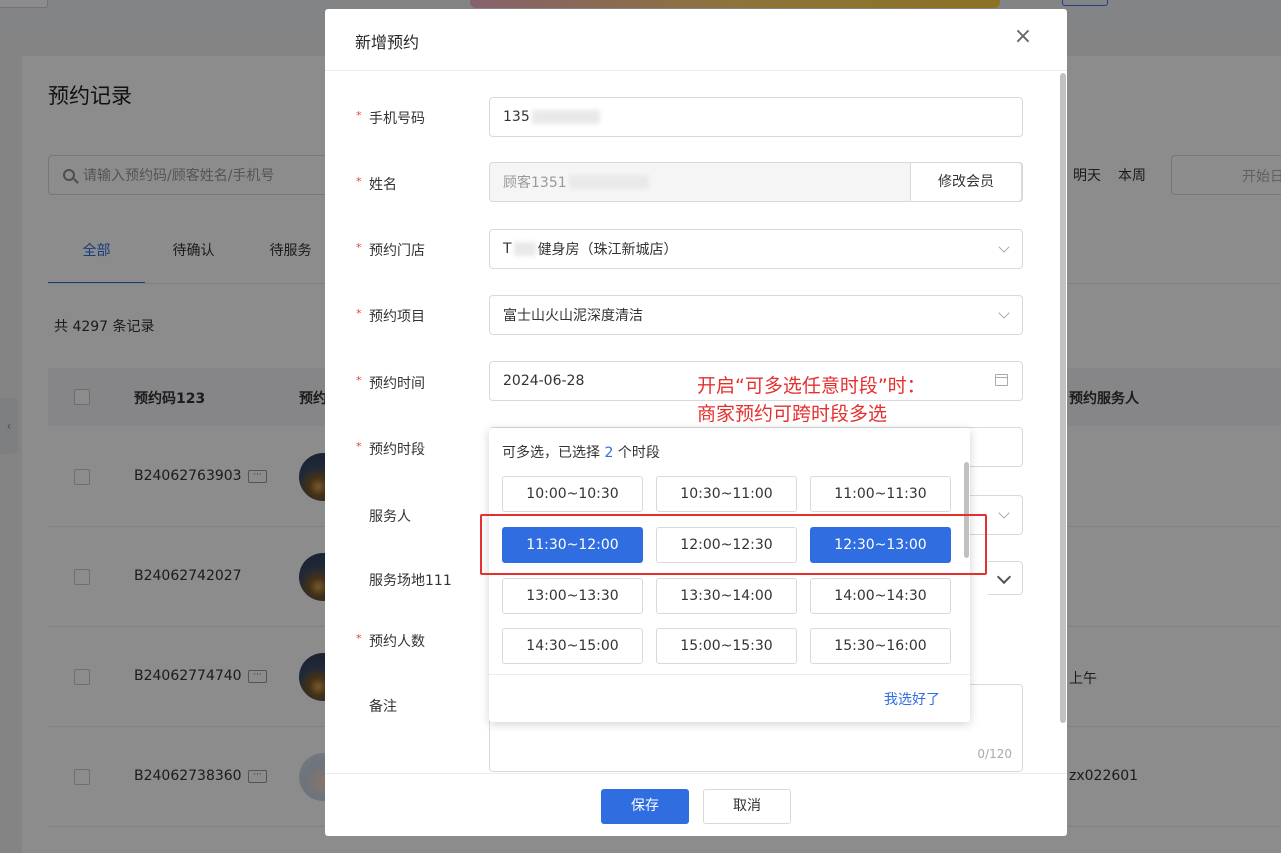  What do you see at coordinates (524, 249) in the screenshot?
I see `masked-text` at bounding box center [524, 249].